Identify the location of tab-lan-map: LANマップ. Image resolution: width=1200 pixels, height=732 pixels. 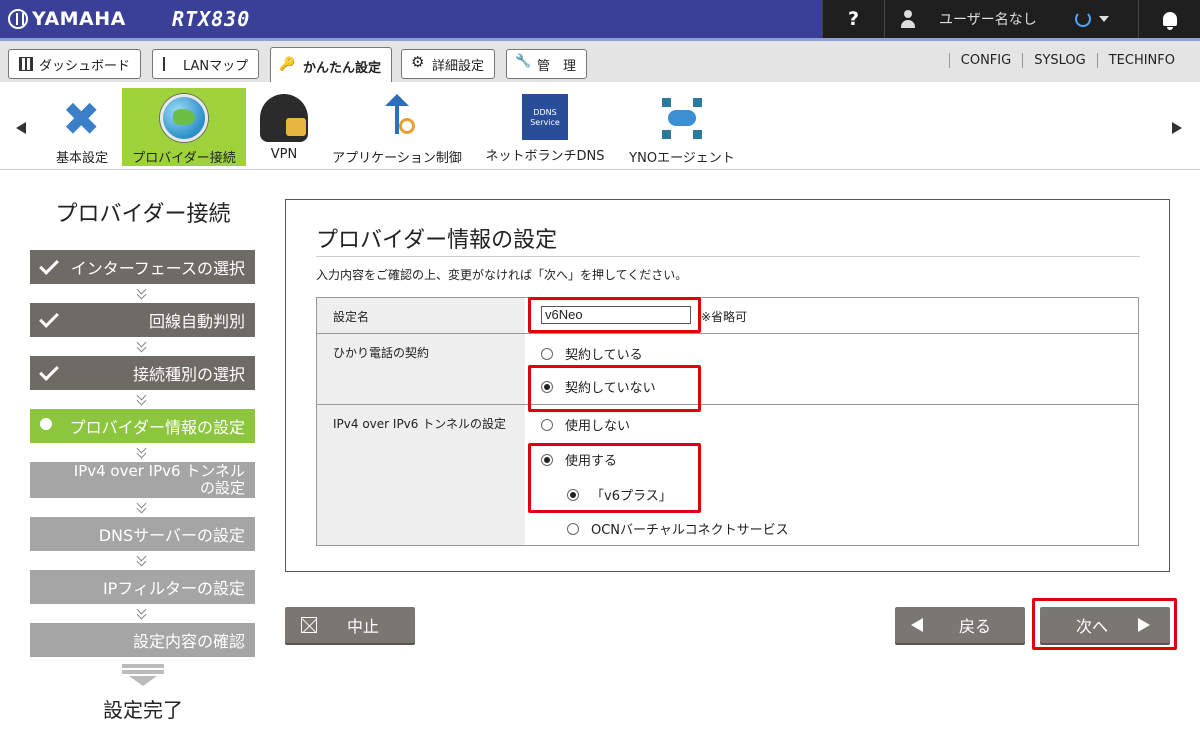
(206, 64).